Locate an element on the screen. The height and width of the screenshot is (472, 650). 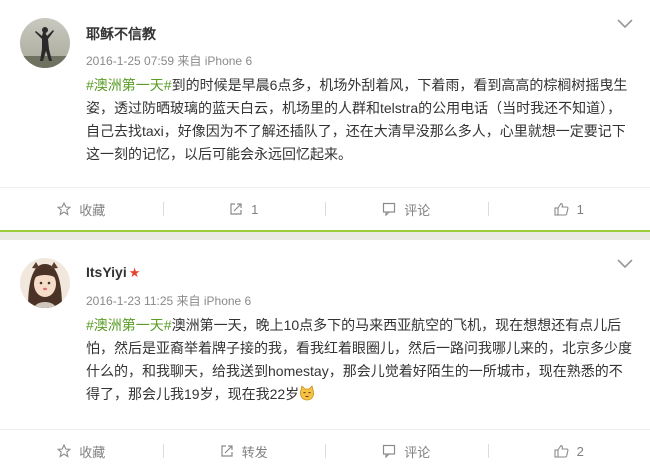
repost-button: 转发 is located at coordinates (244, 451).